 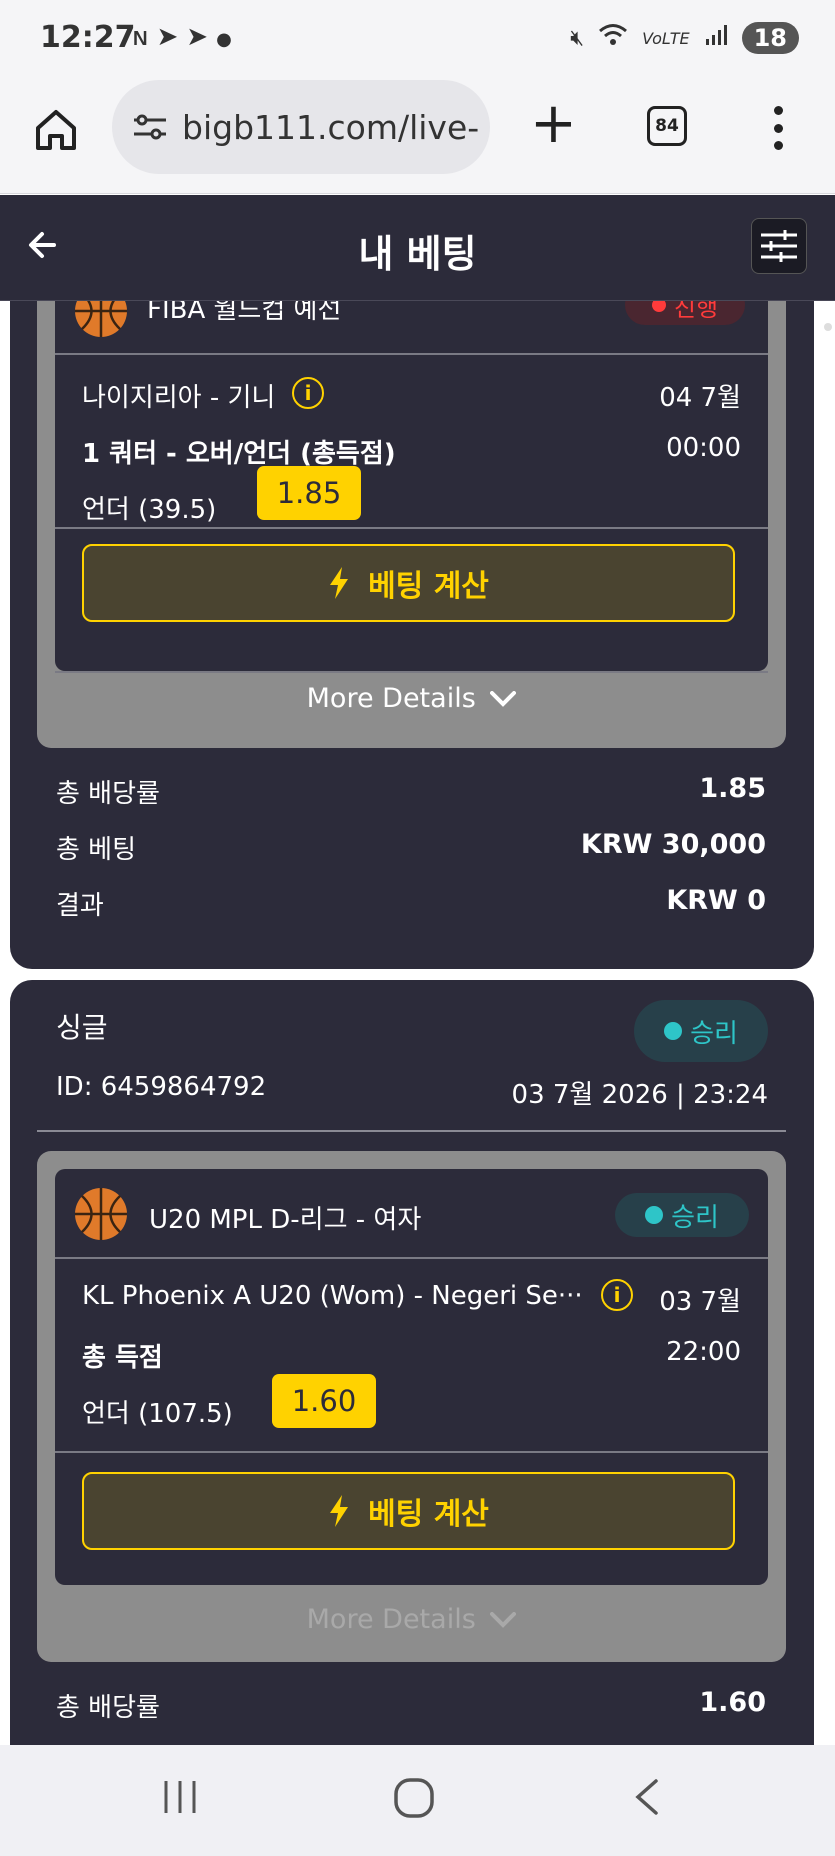 What do you see at coordinates (716, 38) in the screenshot?
I see `signal-icon` at bounding box center [716, 38].